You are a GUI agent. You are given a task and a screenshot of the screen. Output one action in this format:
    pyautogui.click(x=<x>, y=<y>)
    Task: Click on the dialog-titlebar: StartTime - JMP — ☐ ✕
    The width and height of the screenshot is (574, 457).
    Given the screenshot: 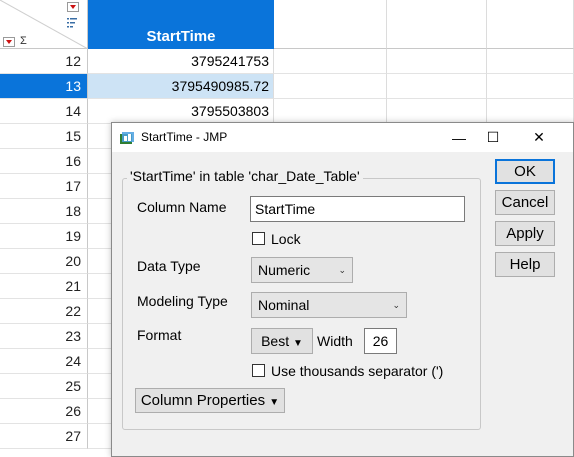 What is the action you would take?
    pyautogui.click(x=342, y=137)
    